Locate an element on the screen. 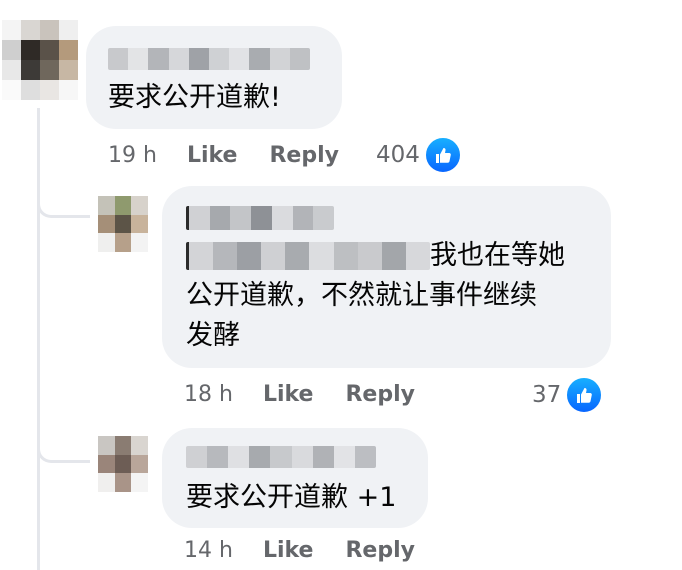 The image size is (682, 570). reaction-summary: 37 is located at coordinates (568, 395).